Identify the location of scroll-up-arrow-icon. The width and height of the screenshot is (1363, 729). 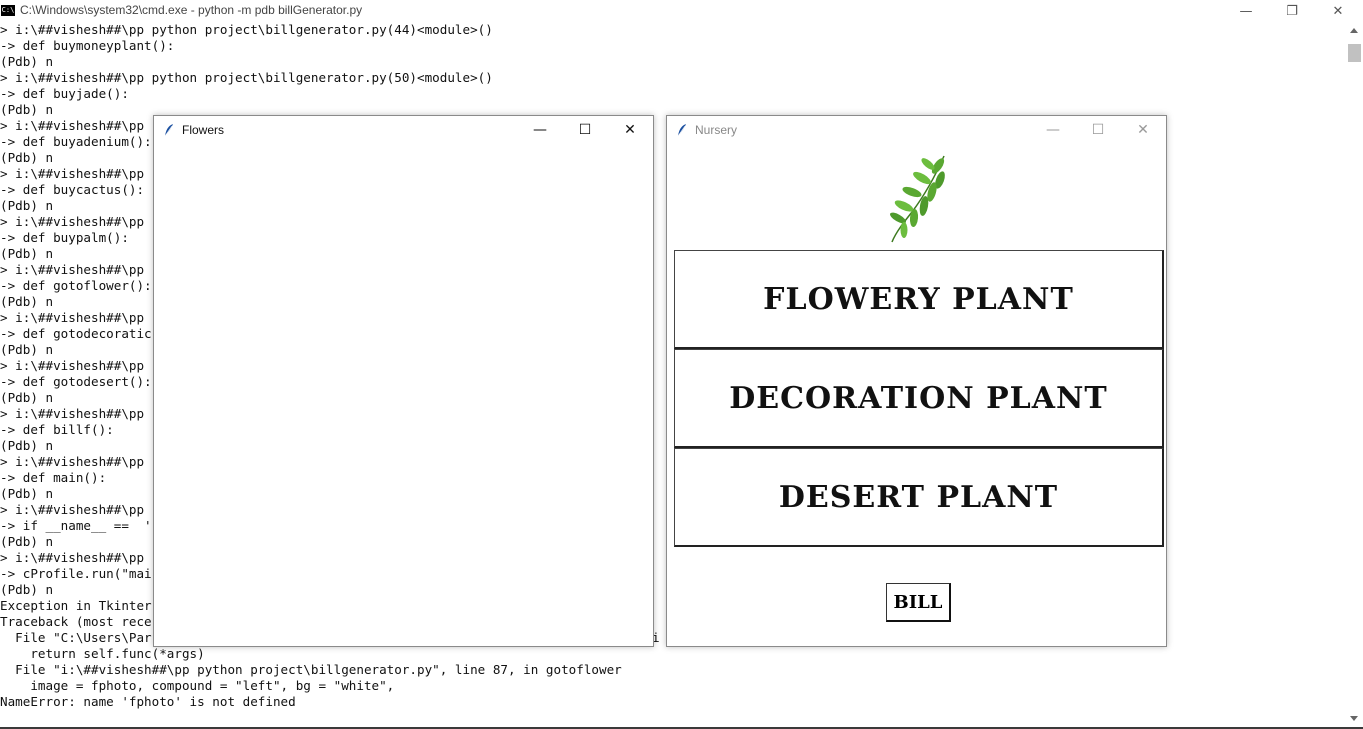
(1354, 30).